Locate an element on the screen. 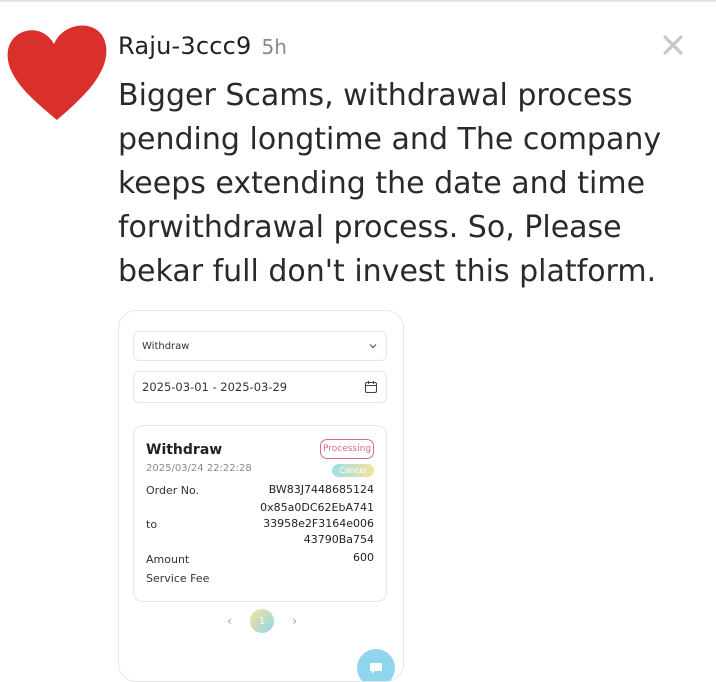  type-select-value: Withdraw is located at coordinates (166, 346).